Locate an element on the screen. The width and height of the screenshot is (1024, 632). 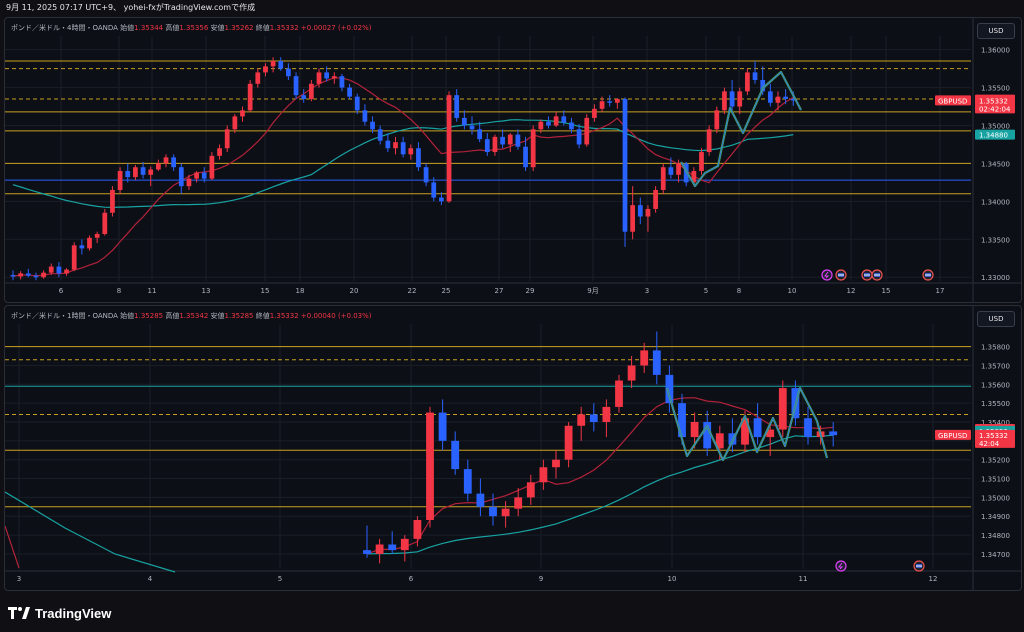
x-tick-label: 15 is located at coordinates (265, 291).